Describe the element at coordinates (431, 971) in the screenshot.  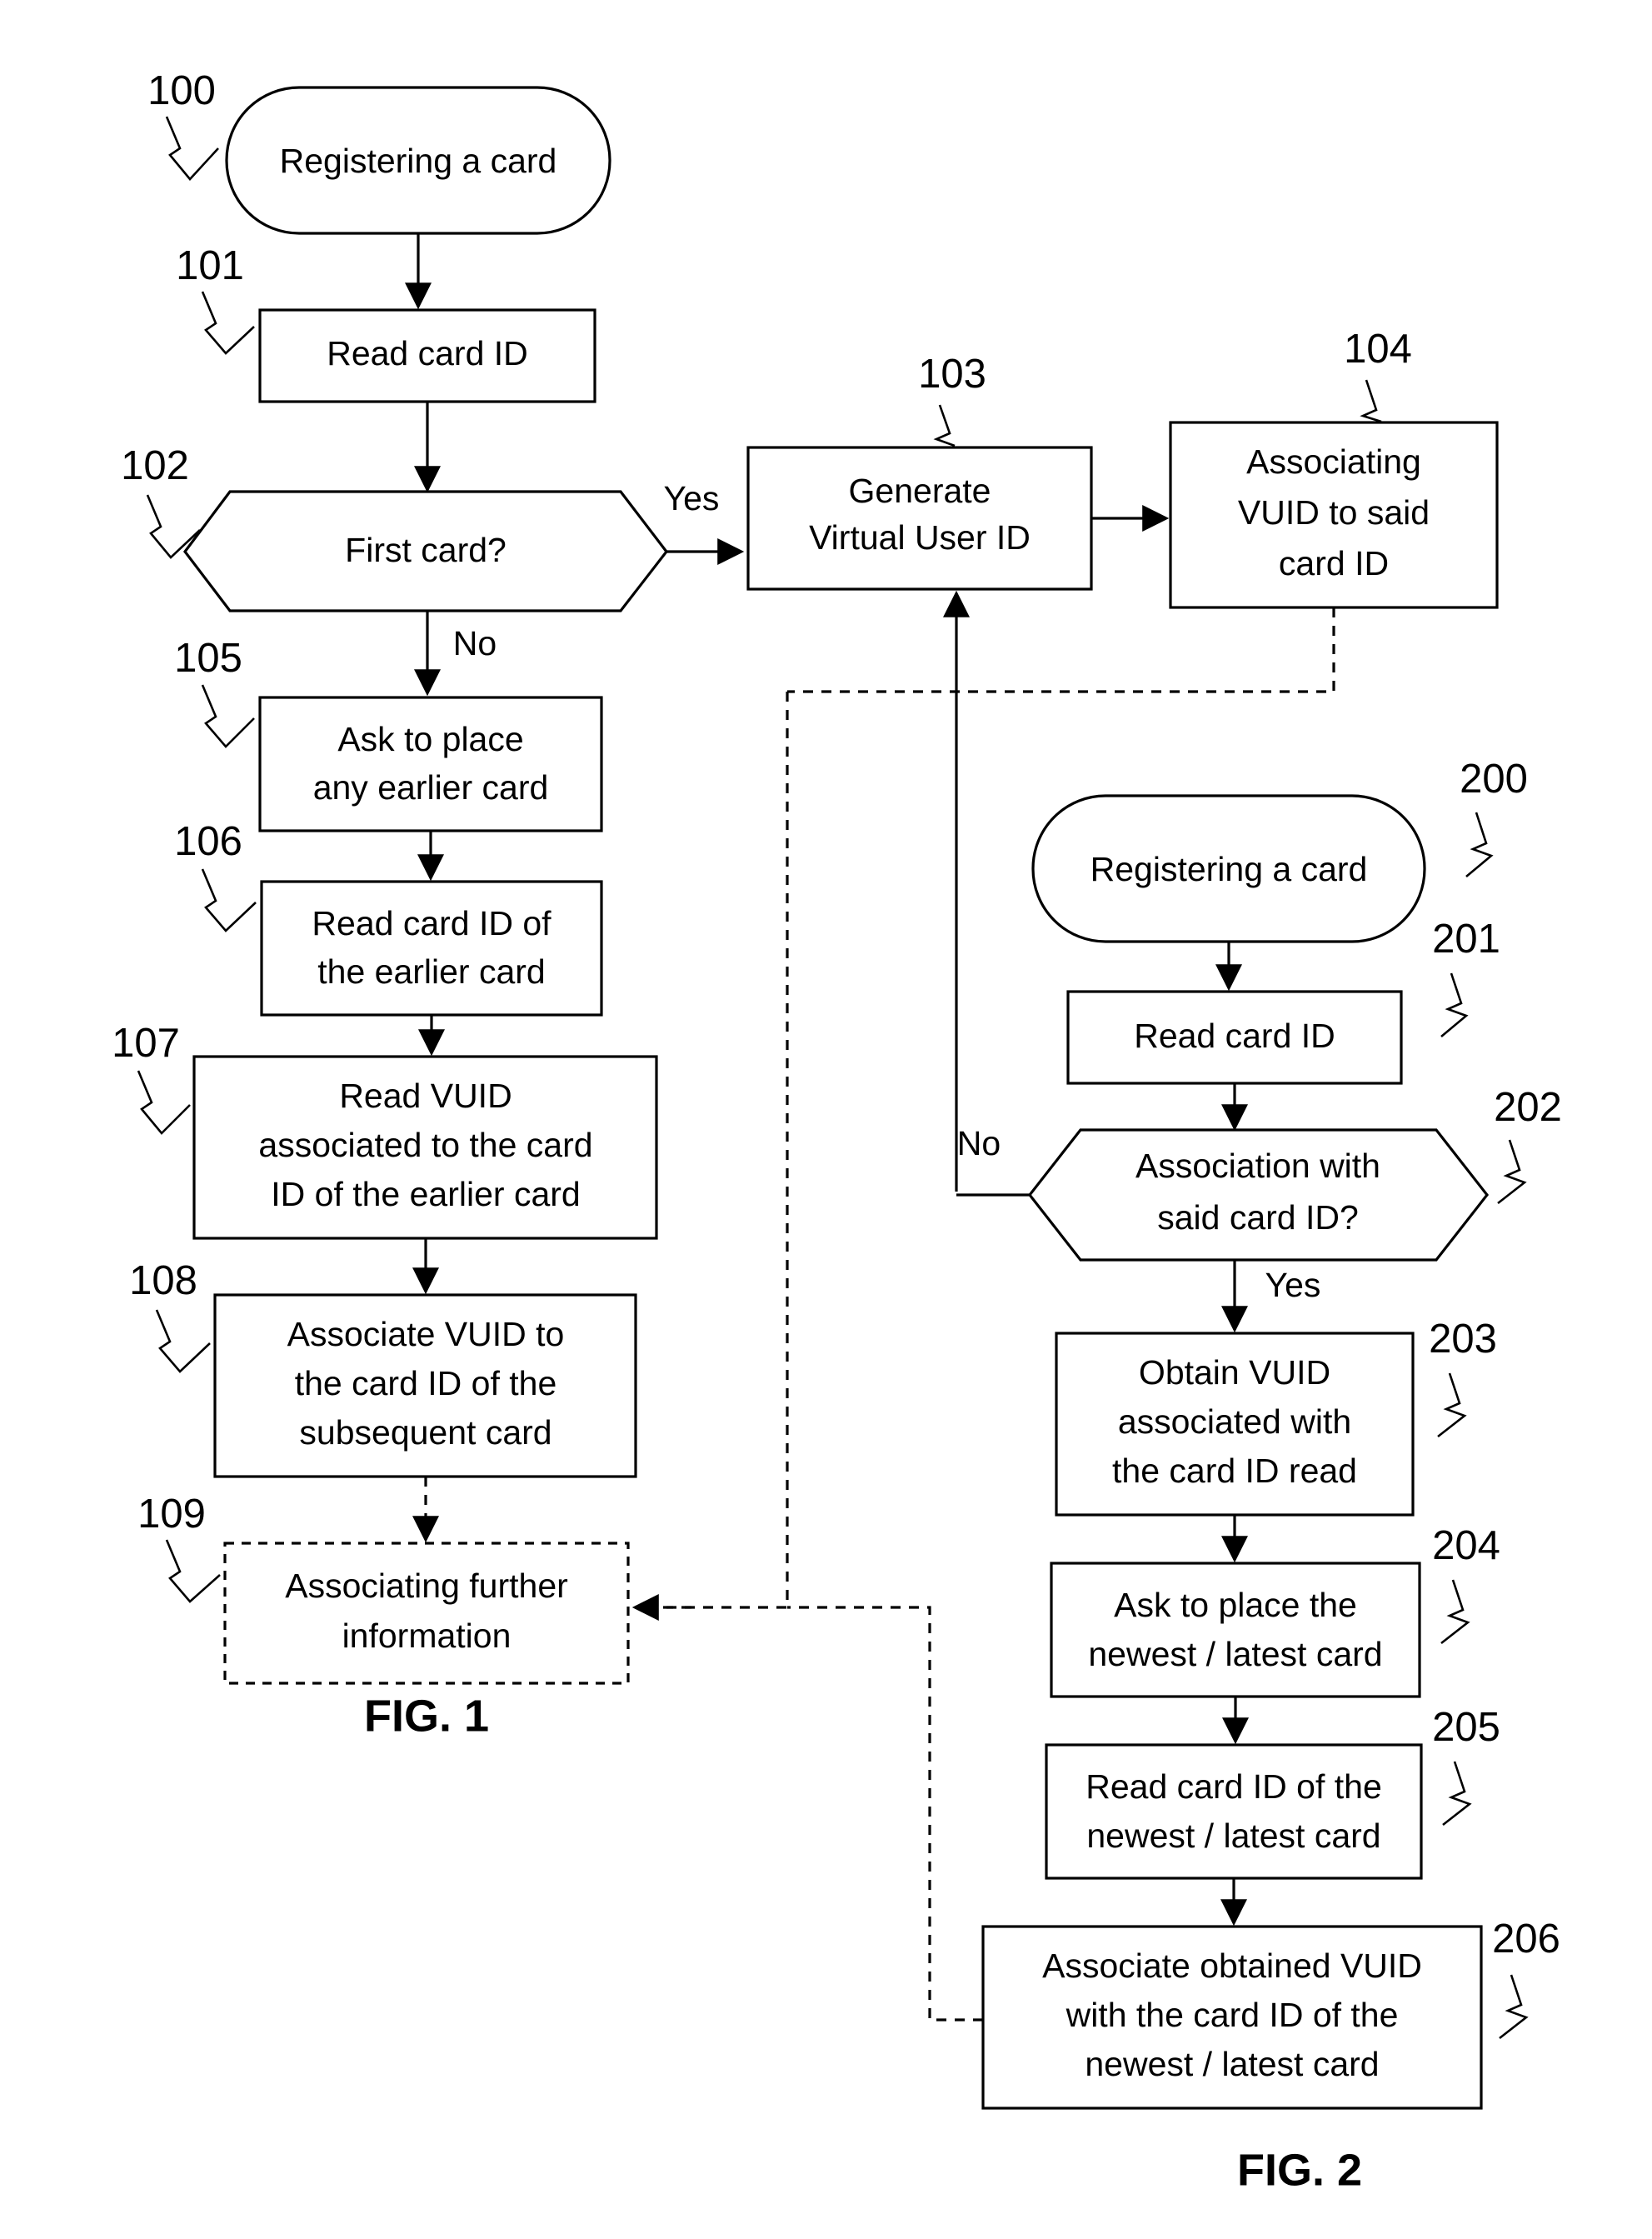
I see `node-106-label-line2: the earlier card` at that location.